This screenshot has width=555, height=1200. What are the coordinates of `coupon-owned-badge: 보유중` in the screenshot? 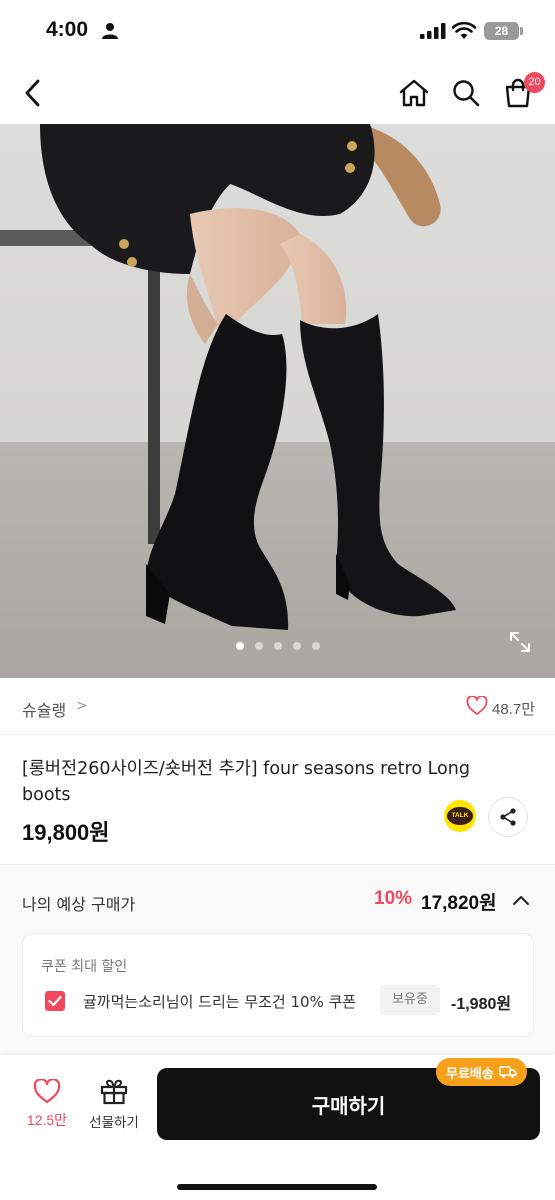 It's located at (410, 1000).